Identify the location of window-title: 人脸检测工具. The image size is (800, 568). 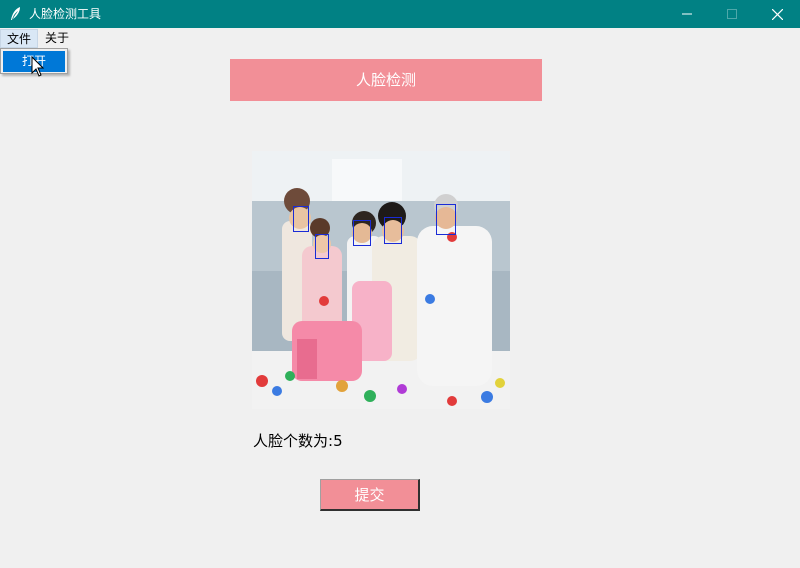
(65, 14).